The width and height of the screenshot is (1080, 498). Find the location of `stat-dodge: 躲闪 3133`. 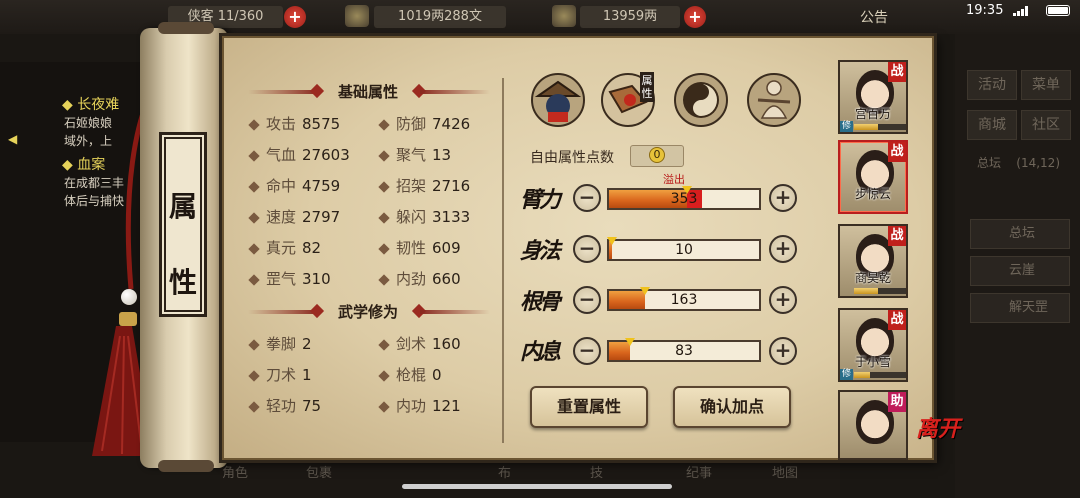

stat-dodge: 躲闪 3133 is located at coordinates (424, 217).